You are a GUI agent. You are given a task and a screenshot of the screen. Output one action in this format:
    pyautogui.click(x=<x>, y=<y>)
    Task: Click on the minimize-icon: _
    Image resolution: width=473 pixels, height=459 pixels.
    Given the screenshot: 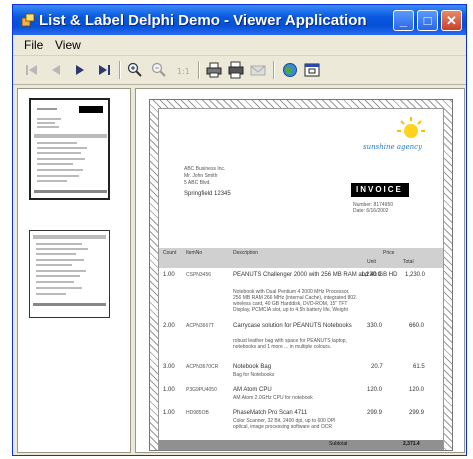 What is the action you would take?
    pyautogui.click(x=403, y=20)
    